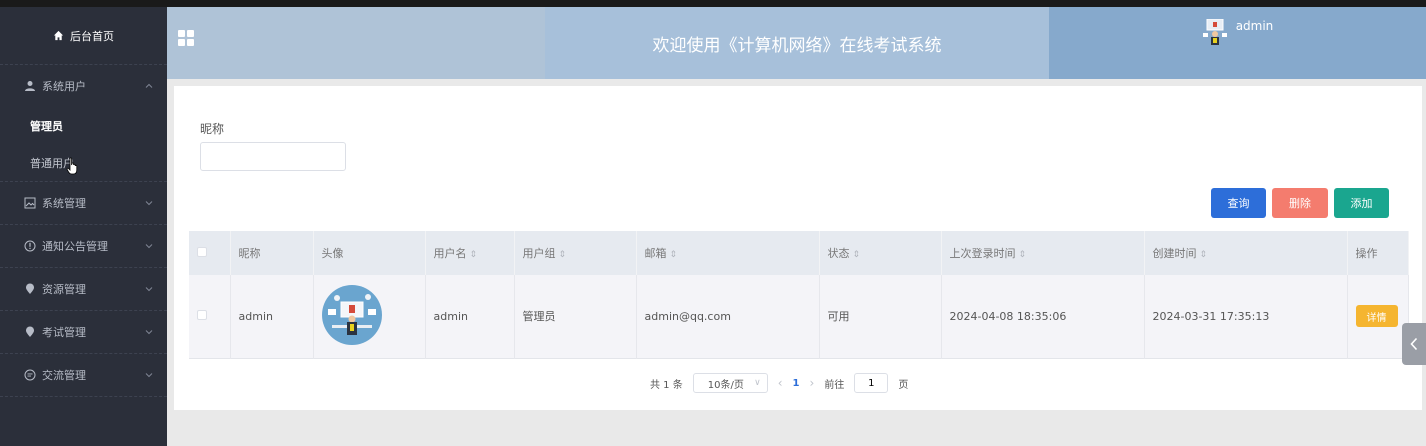  What do you see at coordinates (64, 86) in the screenshot?
I see `sidebar-item-label: 系统用户` at bounding box center [64, 86].